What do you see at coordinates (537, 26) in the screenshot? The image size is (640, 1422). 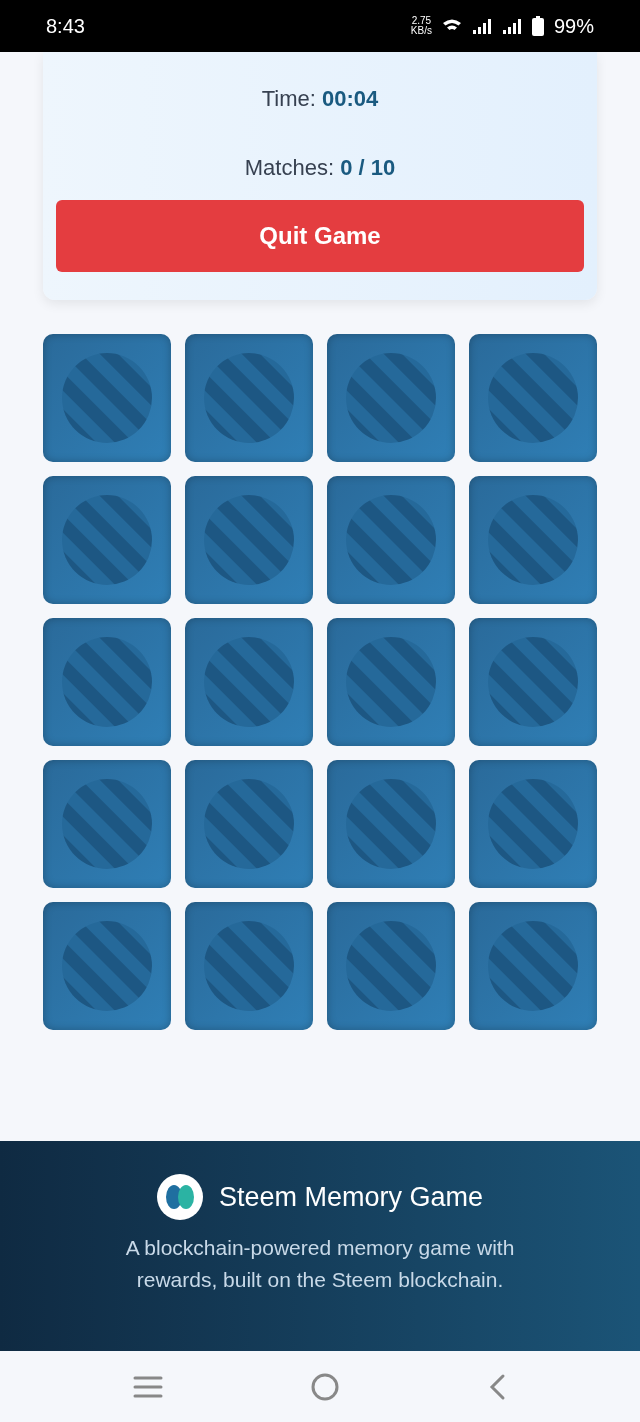 I see `battery-icon` at bounding box center [537, 26].